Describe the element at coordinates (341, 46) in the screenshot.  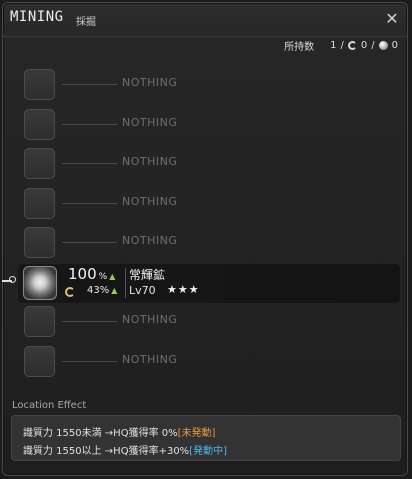
I see `owned-count: 所持数 1 / 0 / 0` at that location.